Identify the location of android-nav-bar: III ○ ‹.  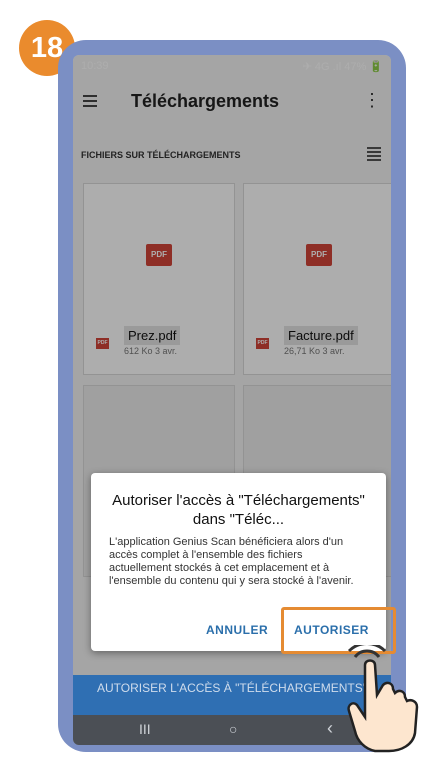
(232, 730).